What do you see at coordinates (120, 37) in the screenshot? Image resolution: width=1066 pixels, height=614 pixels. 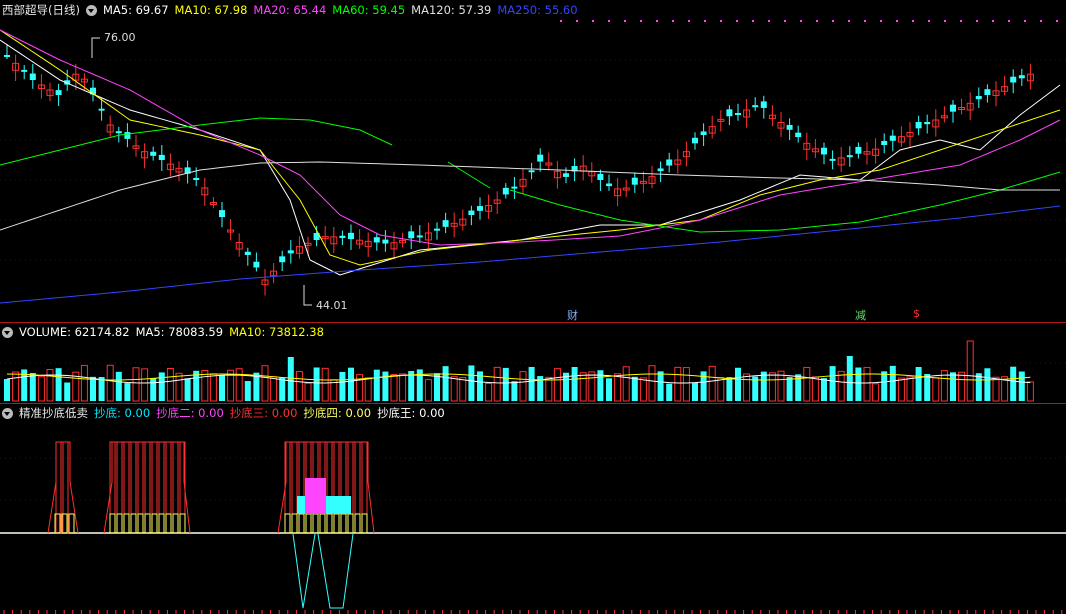 I see `high-price-label: 76.00` at bounding box center [120, 37].